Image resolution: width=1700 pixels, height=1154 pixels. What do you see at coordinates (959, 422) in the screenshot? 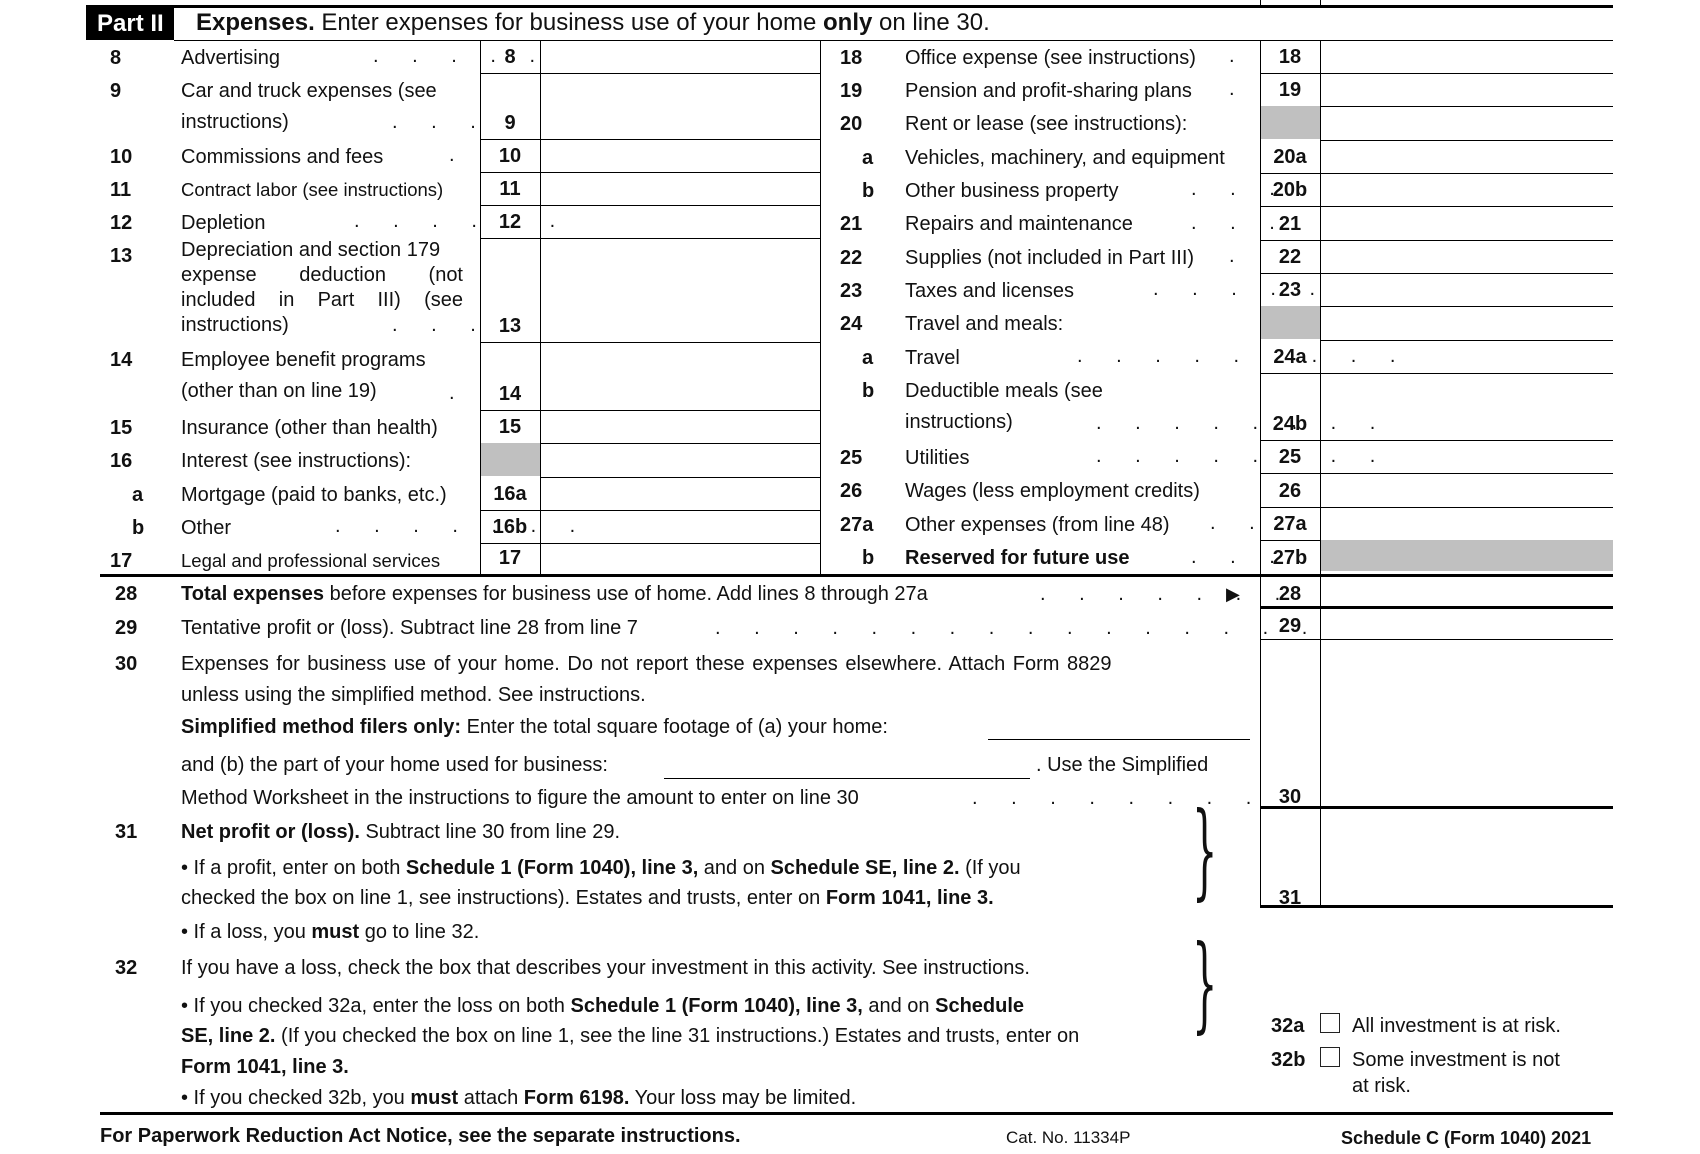
I see `right-line-label: instructions)` at bounding box center [959, 422].